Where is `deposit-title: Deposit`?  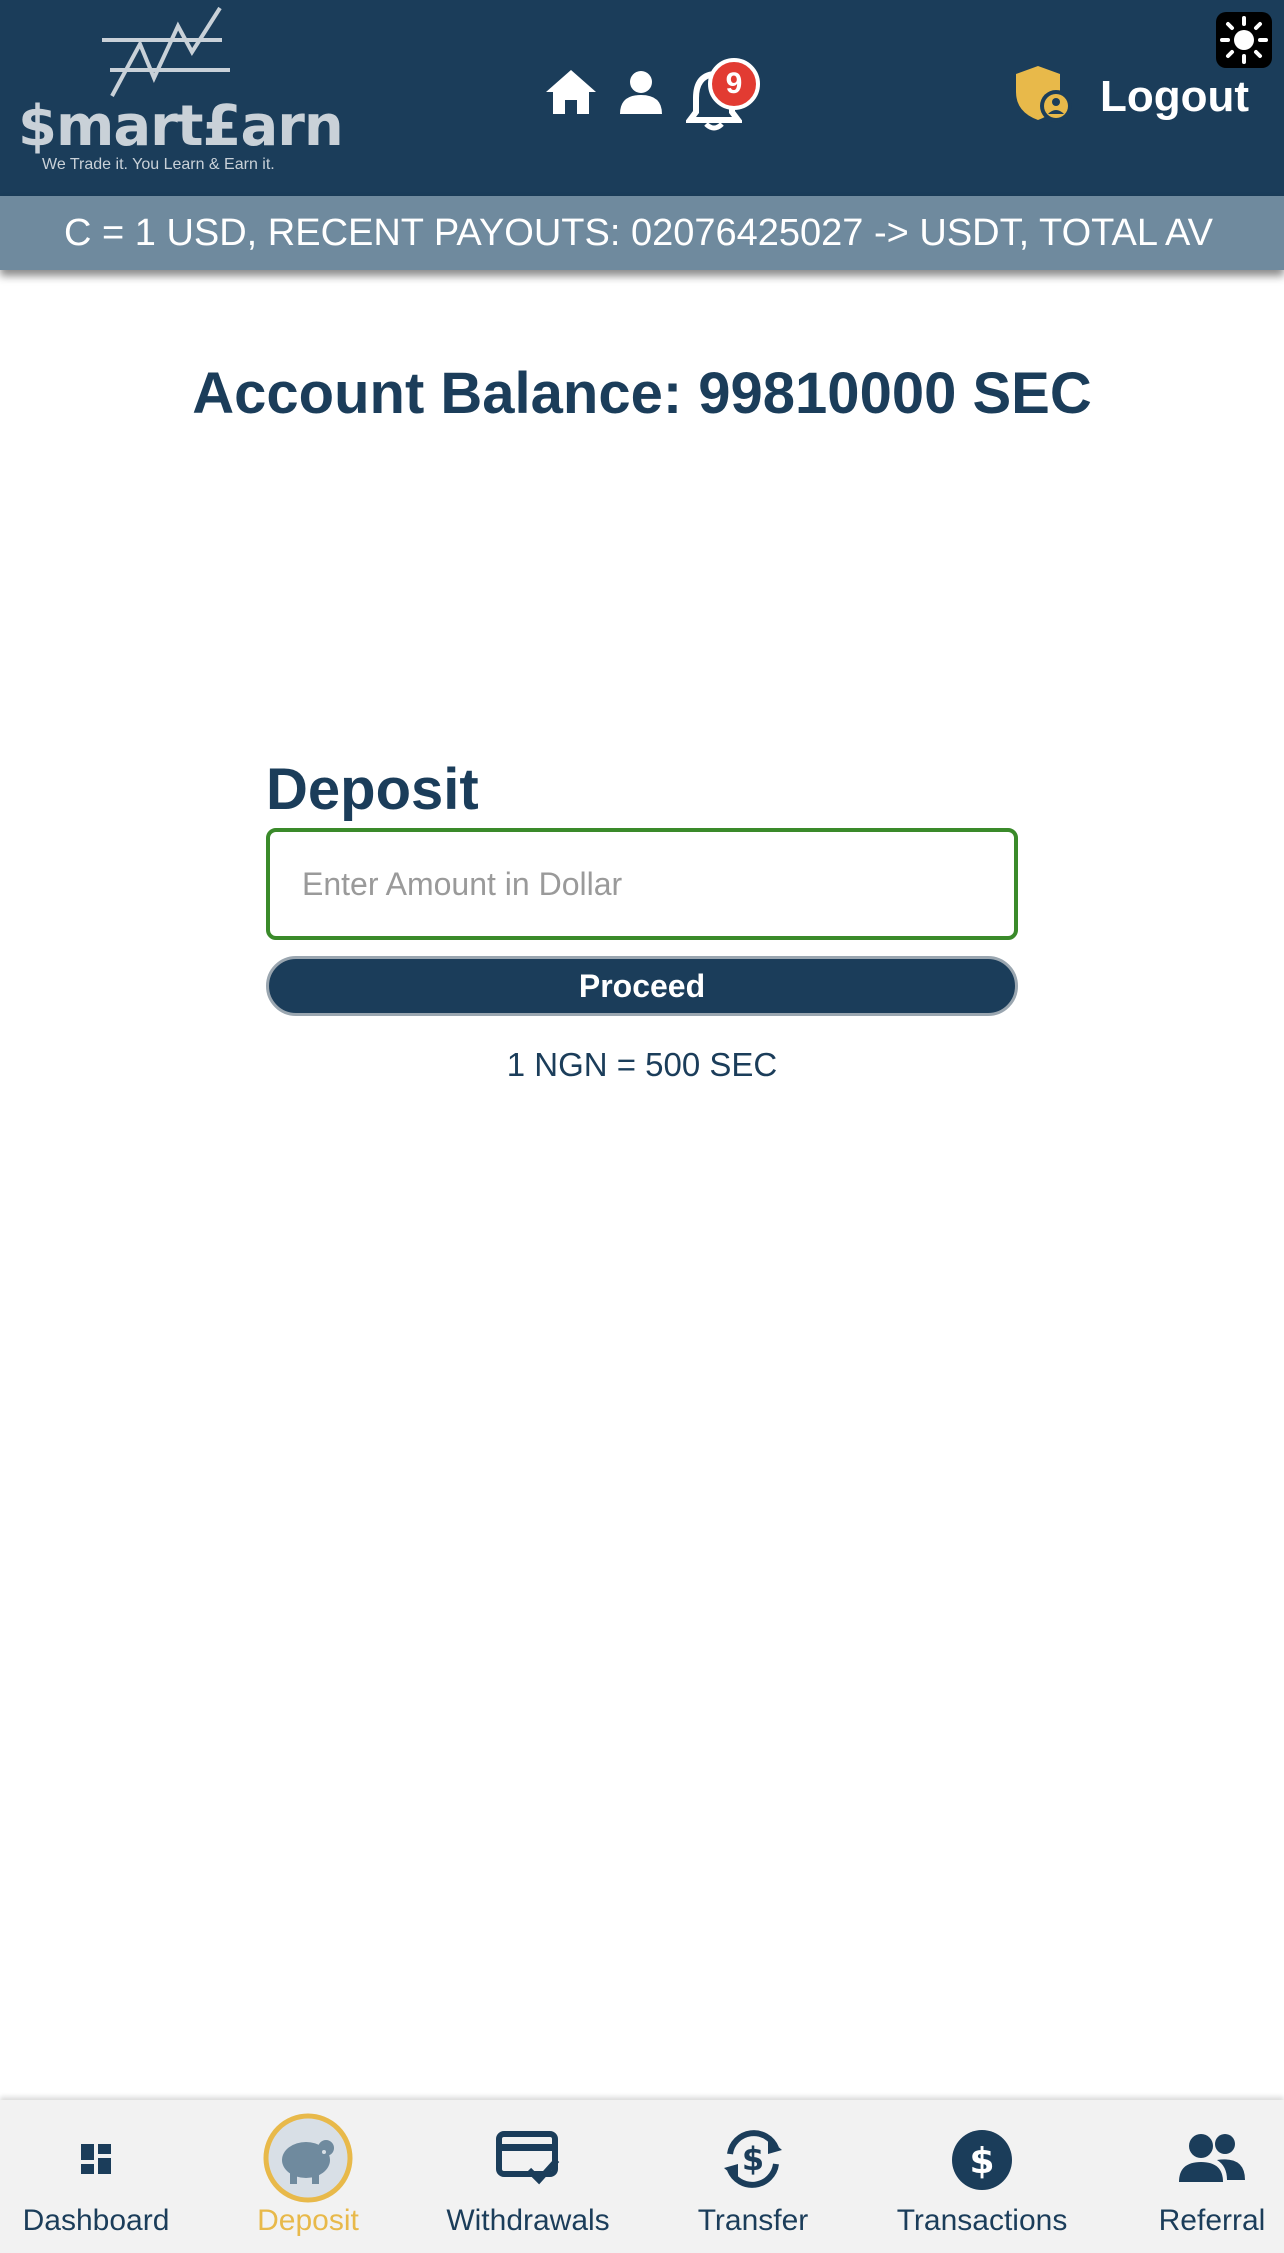
deposit-title: Deposit is located at coordinates (372, 789).